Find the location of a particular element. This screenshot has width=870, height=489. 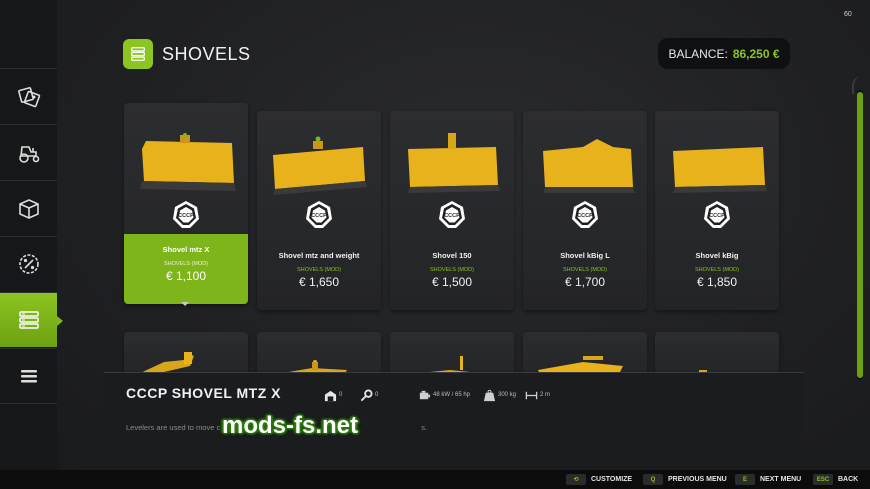

item-detail-title: CCCP SHOVEL MTZ X is located at coordinates (204, 393).